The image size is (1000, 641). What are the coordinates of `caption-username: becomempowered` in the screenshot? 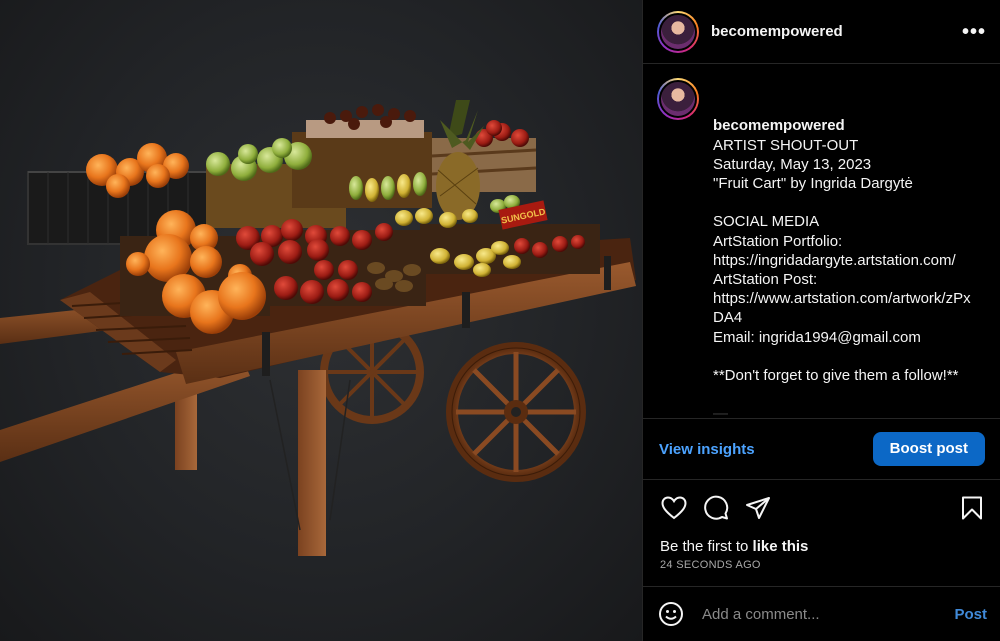 It's located at (842, 125).